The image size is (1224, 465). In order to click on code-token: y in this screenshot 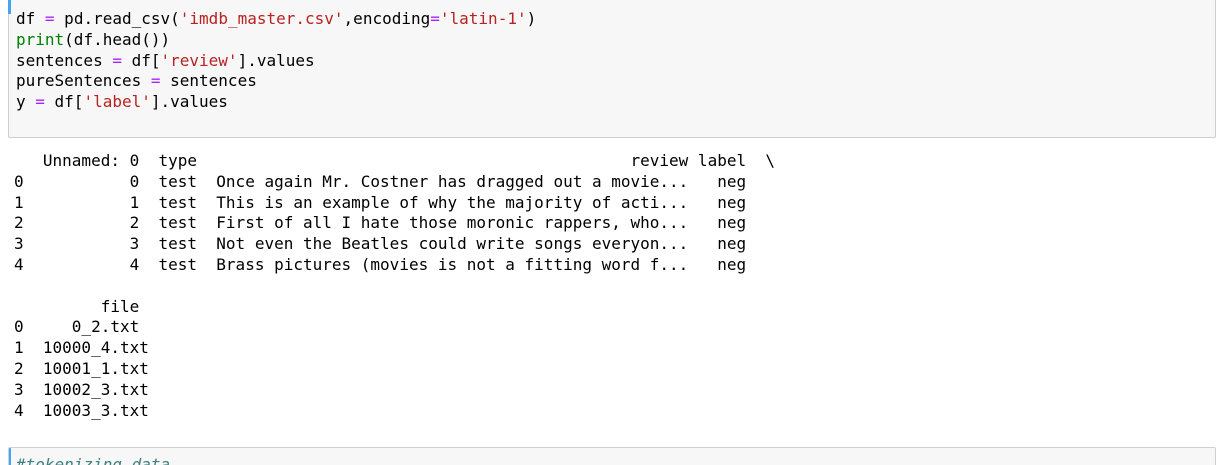, I will do `click(26, 102)`.